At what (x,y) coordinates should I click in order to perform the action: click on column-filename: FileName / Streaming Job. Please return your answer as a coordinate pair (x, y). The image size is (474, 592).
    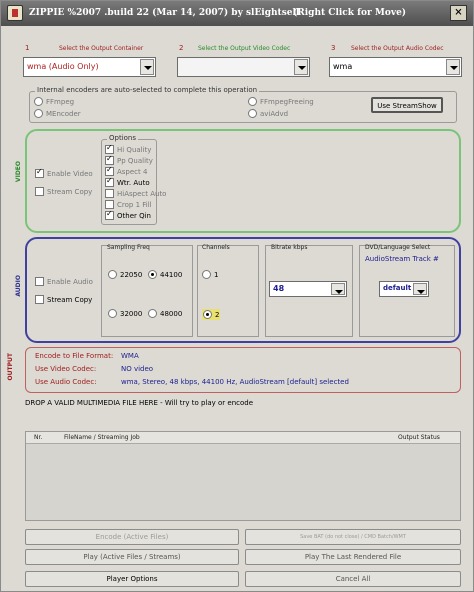
    Looking at the image, I should click on (102, 437).